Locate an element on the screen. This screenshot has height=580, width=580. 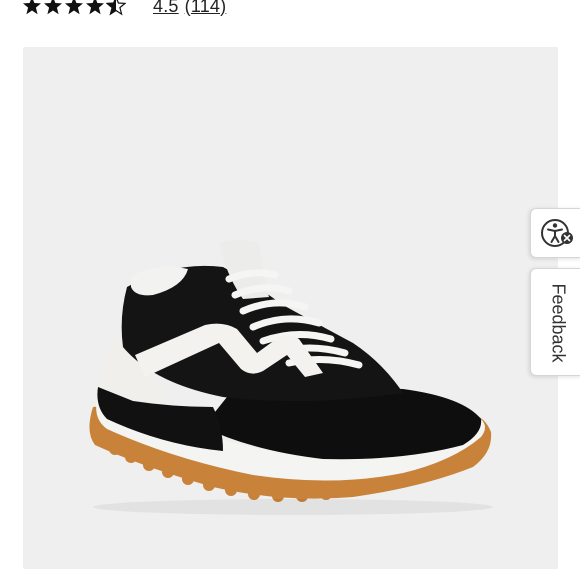
star-rating is located at coordinates (74, 8).